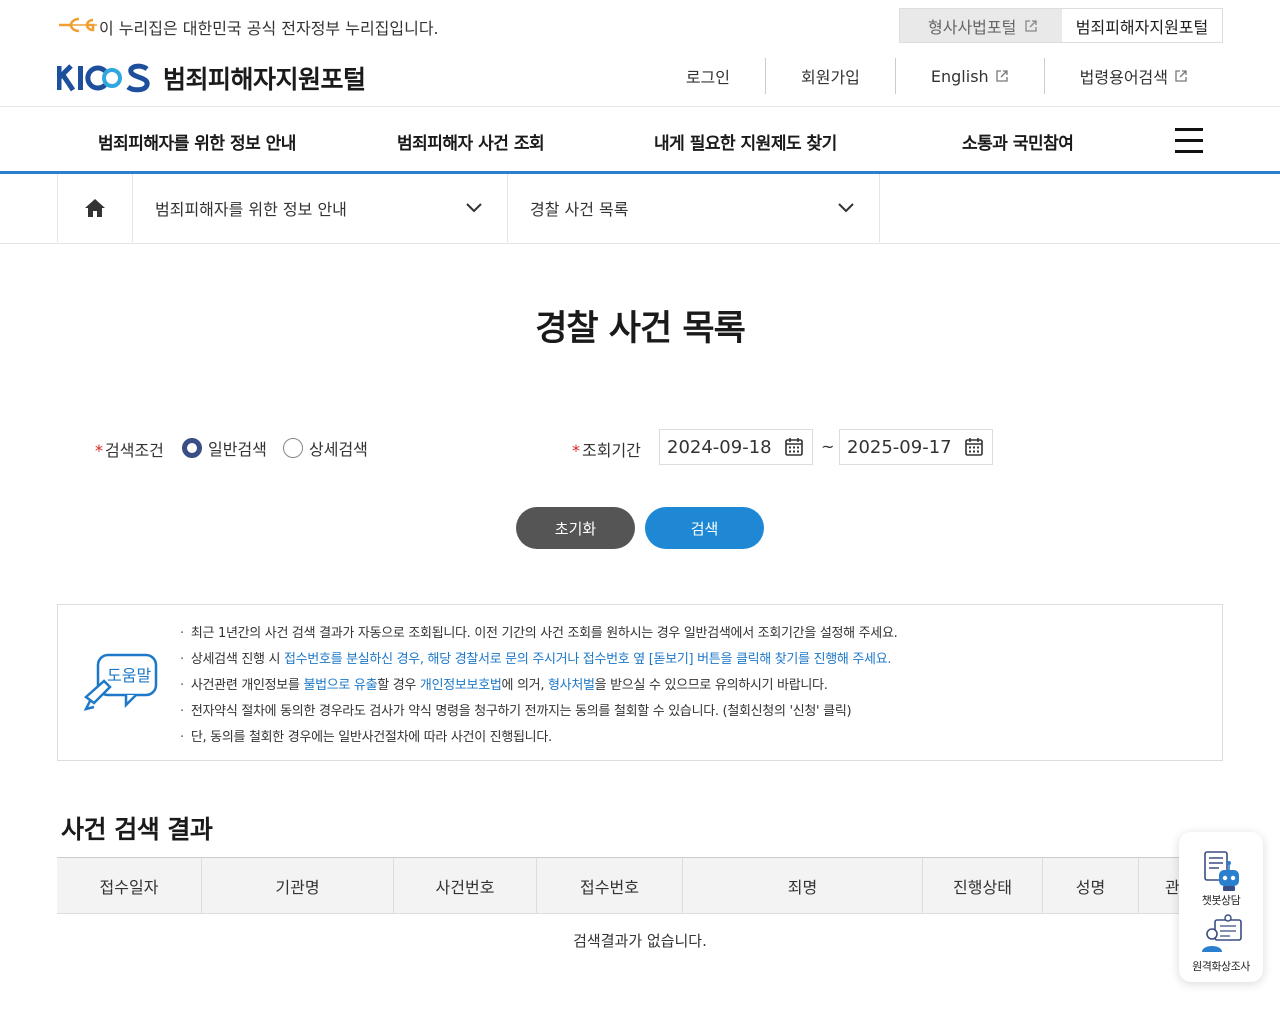 This screenshot has width=1280, height=1024. Describe the element at coordinates (129, 885) in the screenshot. I see `column-header: 접수일자` at that location.